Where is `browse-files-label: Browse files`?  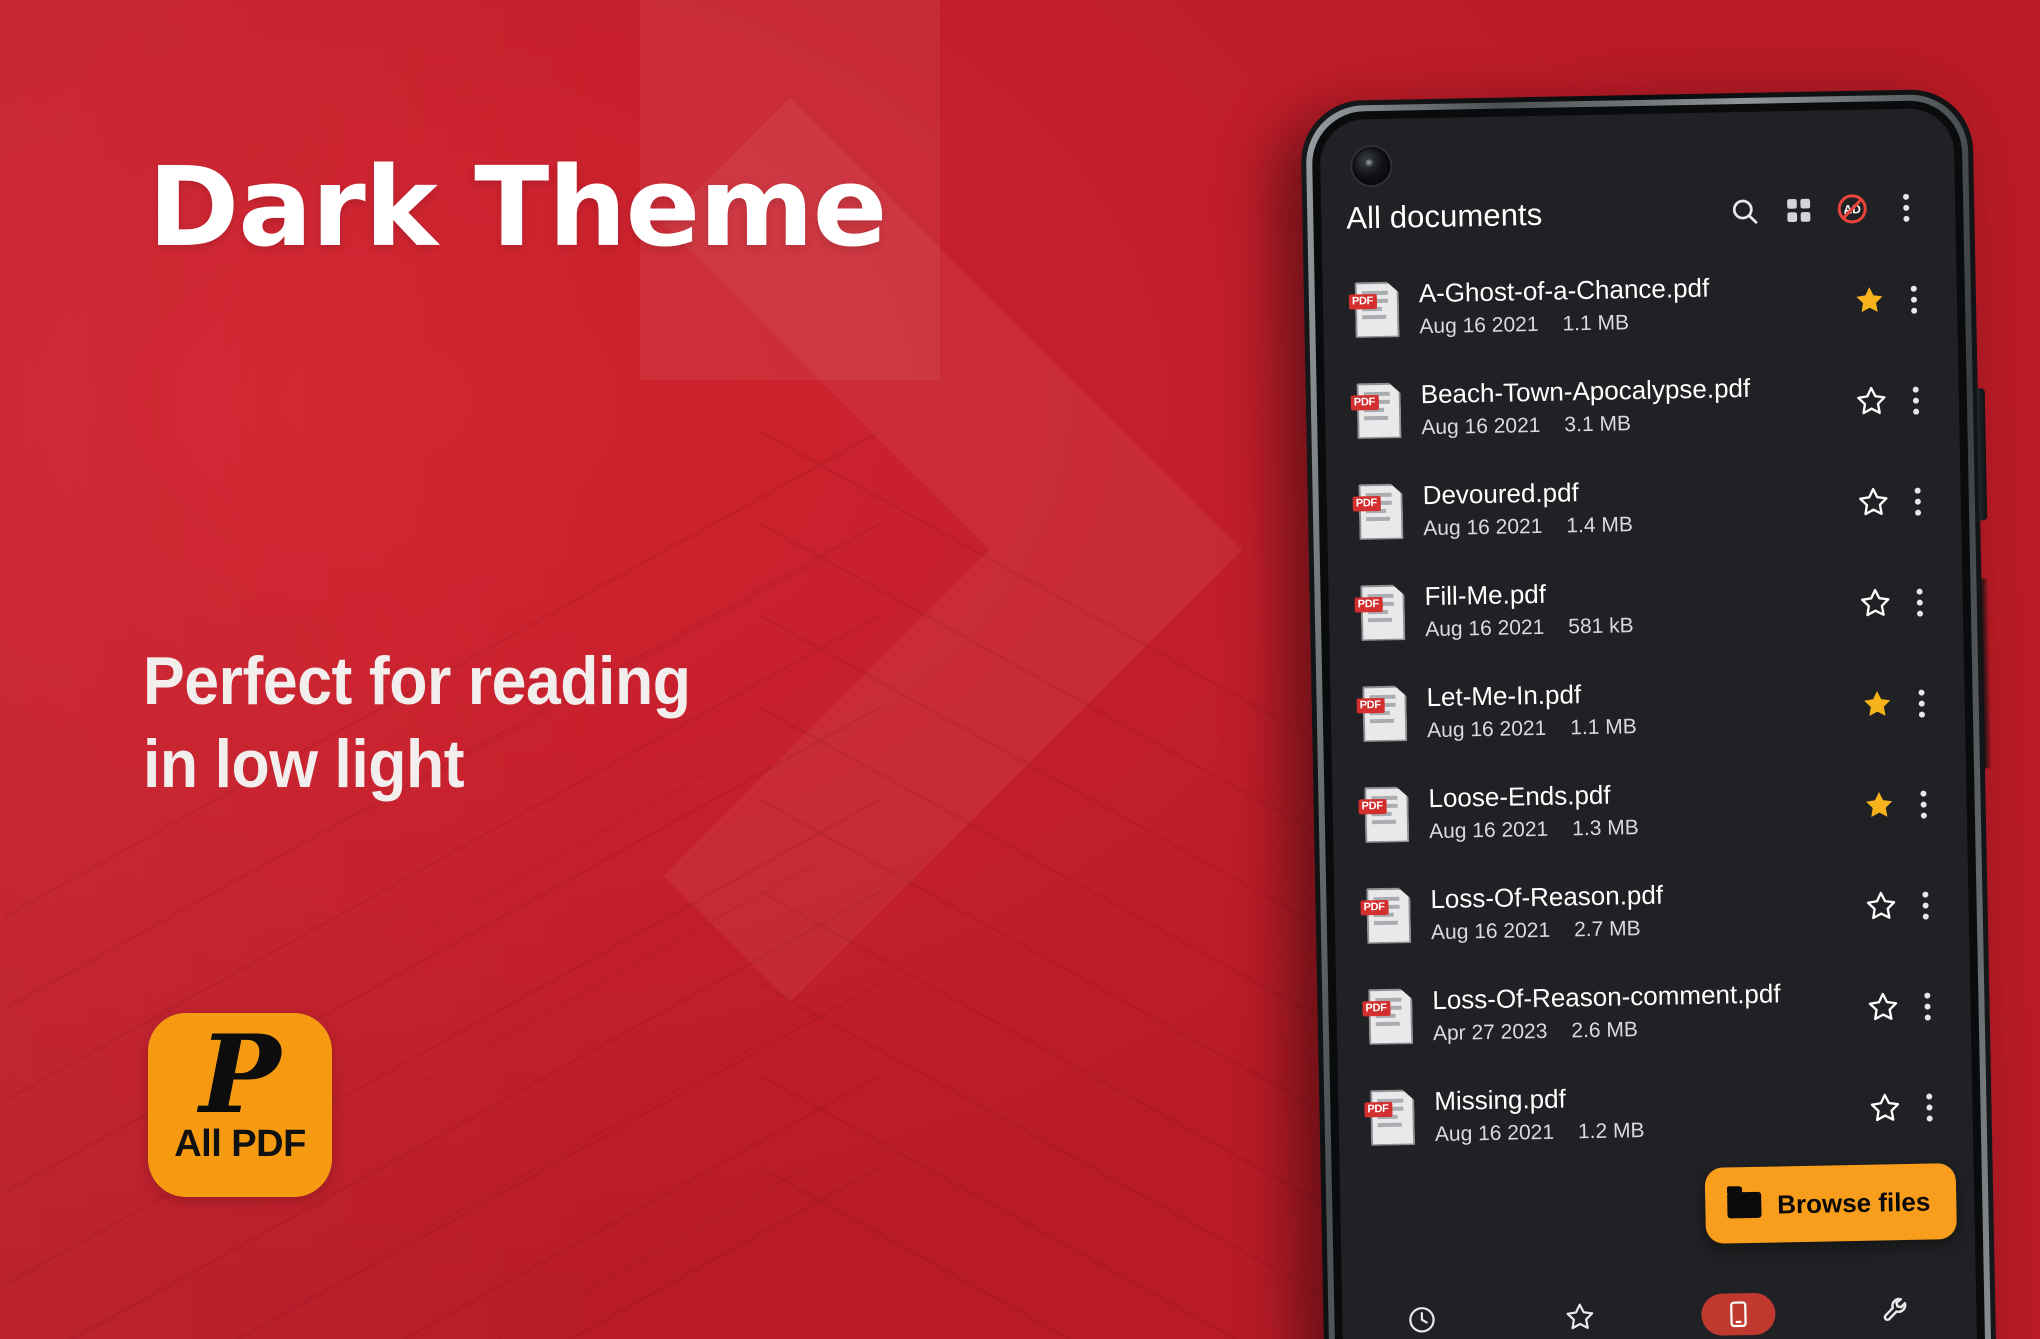
browse-files-label: Browse files is located at coordinates (1853, 1202).